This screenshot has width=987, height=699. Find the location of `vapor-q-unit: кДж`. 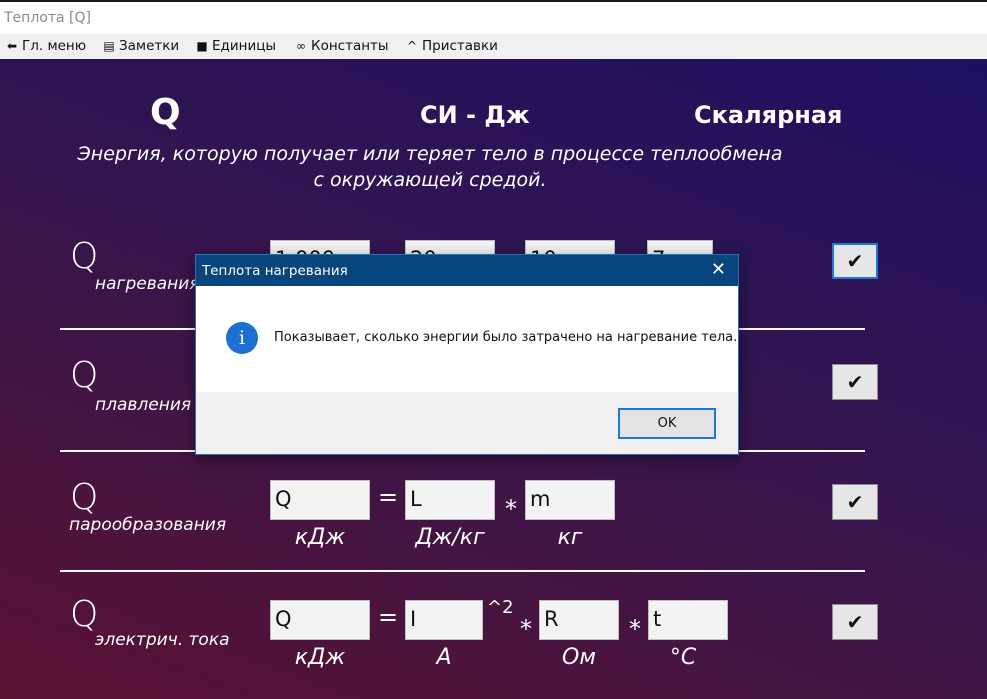

vapor-q-unit: кДж is located at coordinates (320, 537).